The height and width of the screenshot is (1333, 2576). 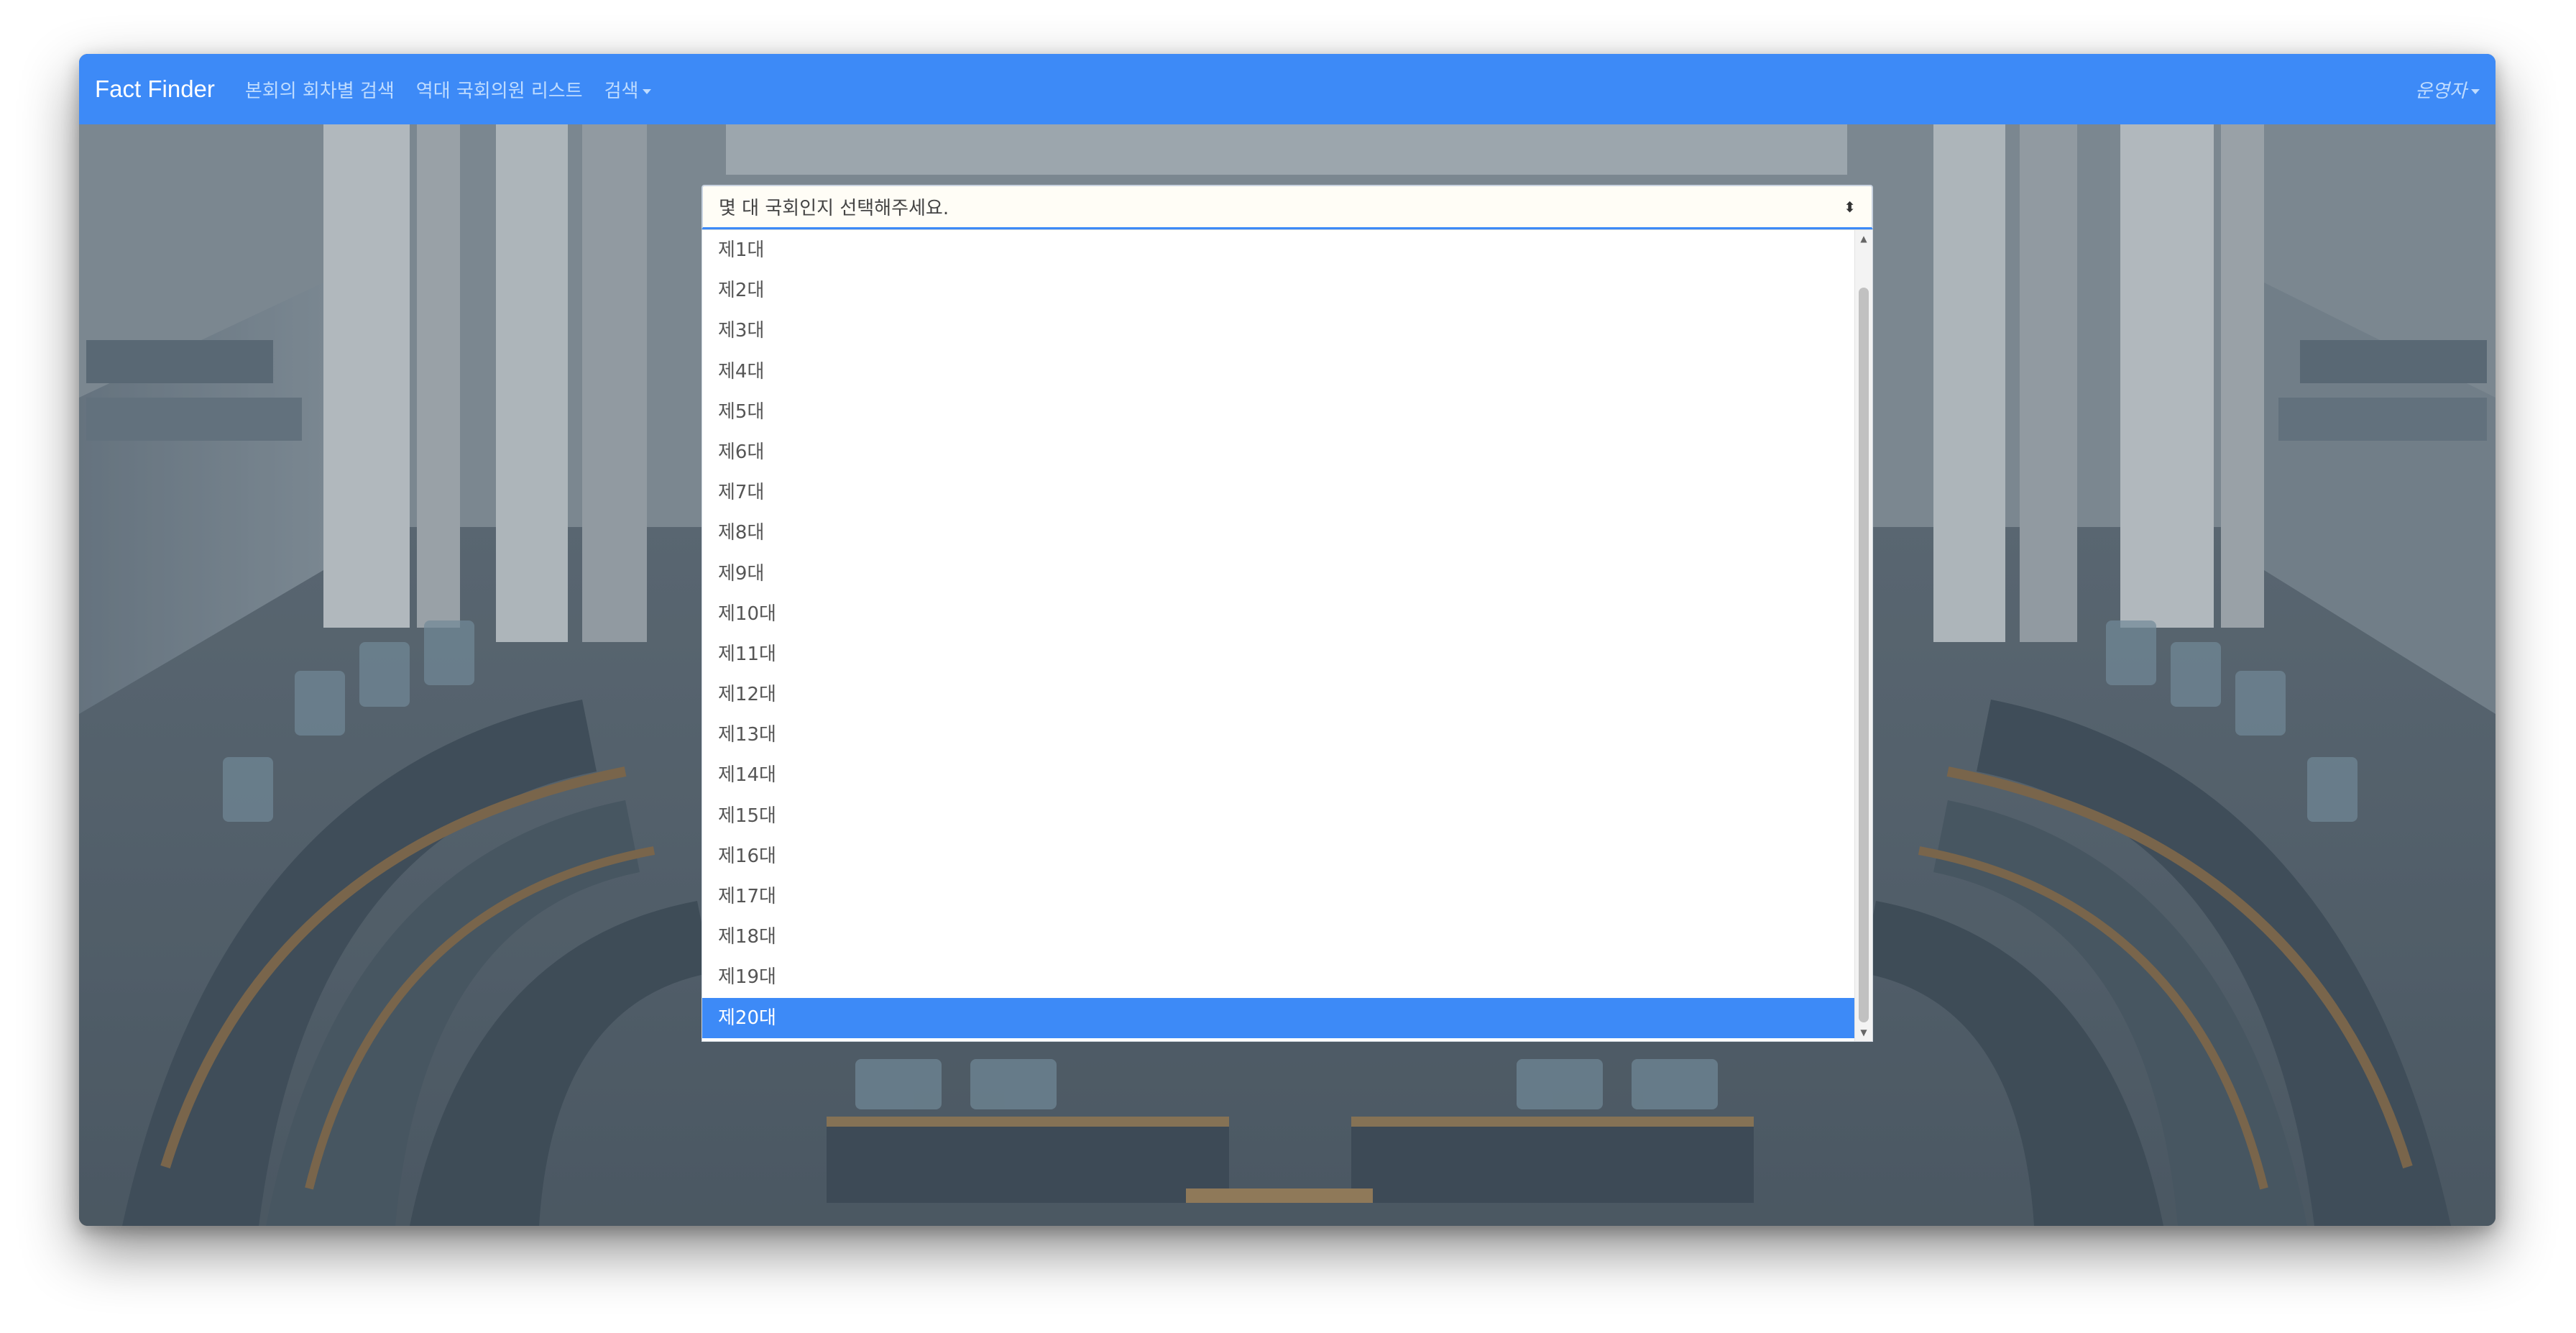 I want to click on option-term-9: 제9대, so click(x=1279, y=574).